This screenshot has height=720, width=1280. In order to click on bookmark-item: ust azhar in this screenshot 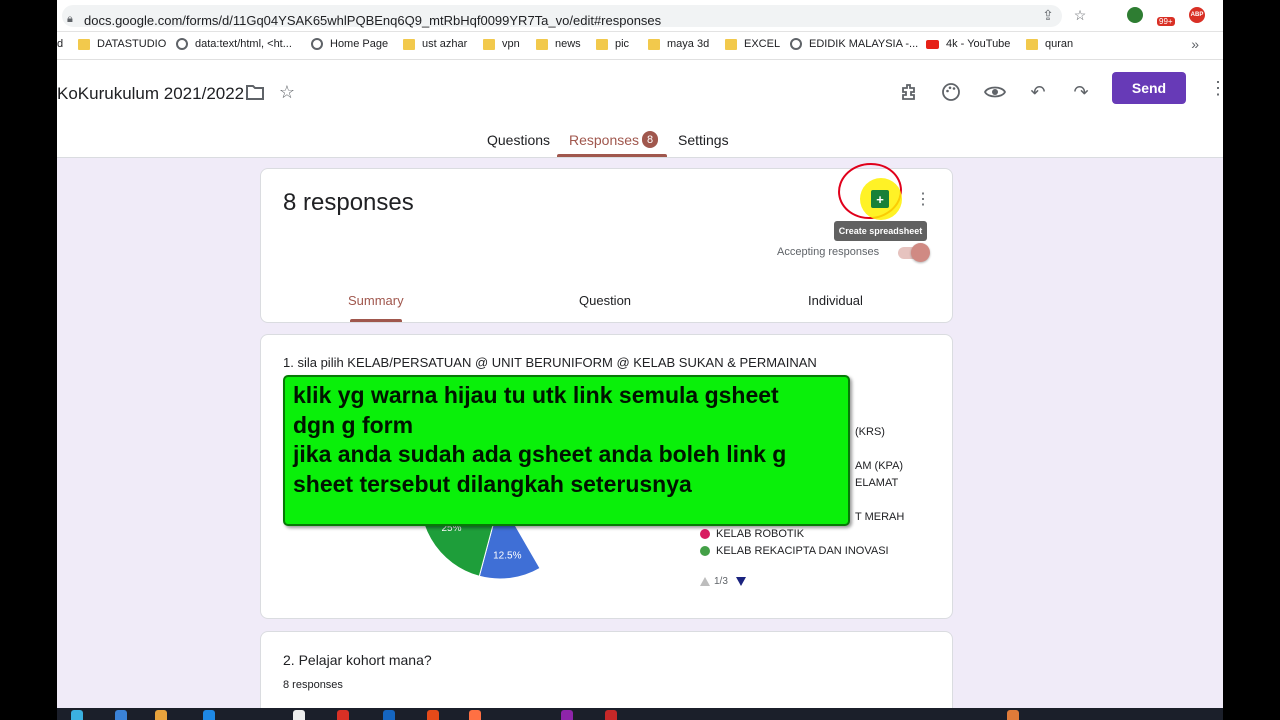, I will do `click(435, 44)`.